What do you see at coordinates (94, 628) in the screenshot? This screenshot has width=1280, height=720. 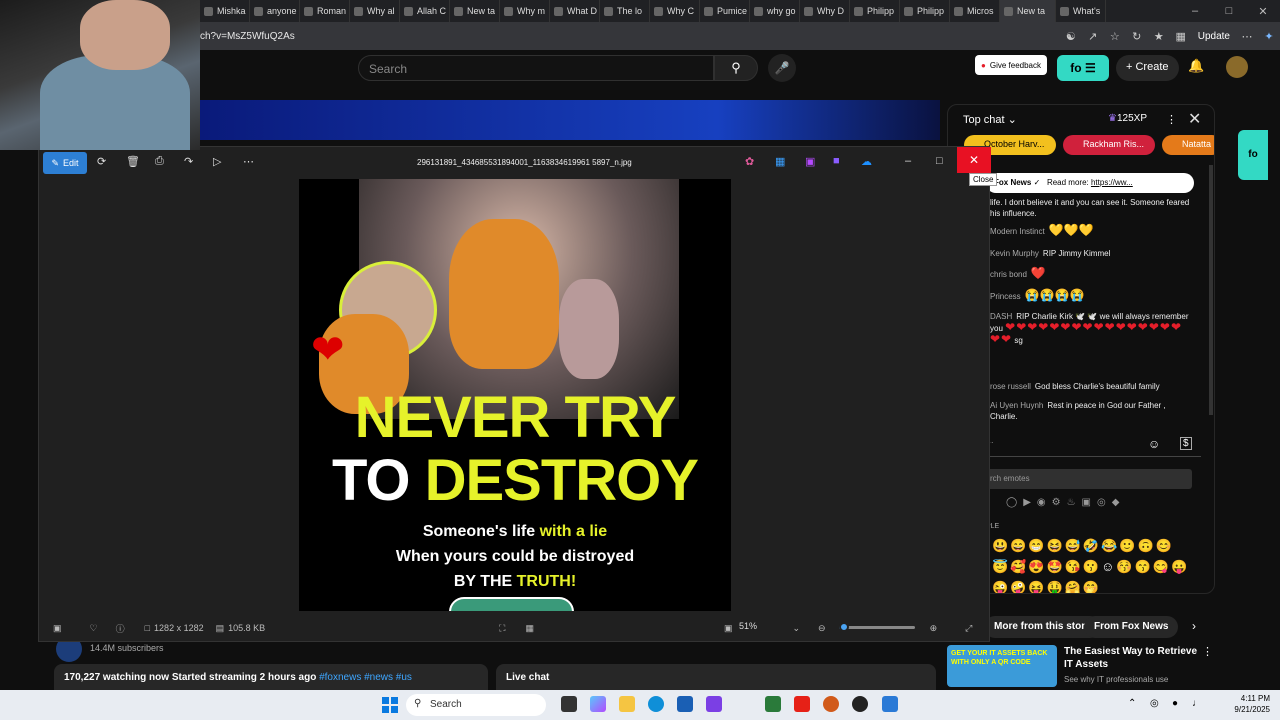 I see `favorite-icon: ♡` at bounding box center [94, 628].